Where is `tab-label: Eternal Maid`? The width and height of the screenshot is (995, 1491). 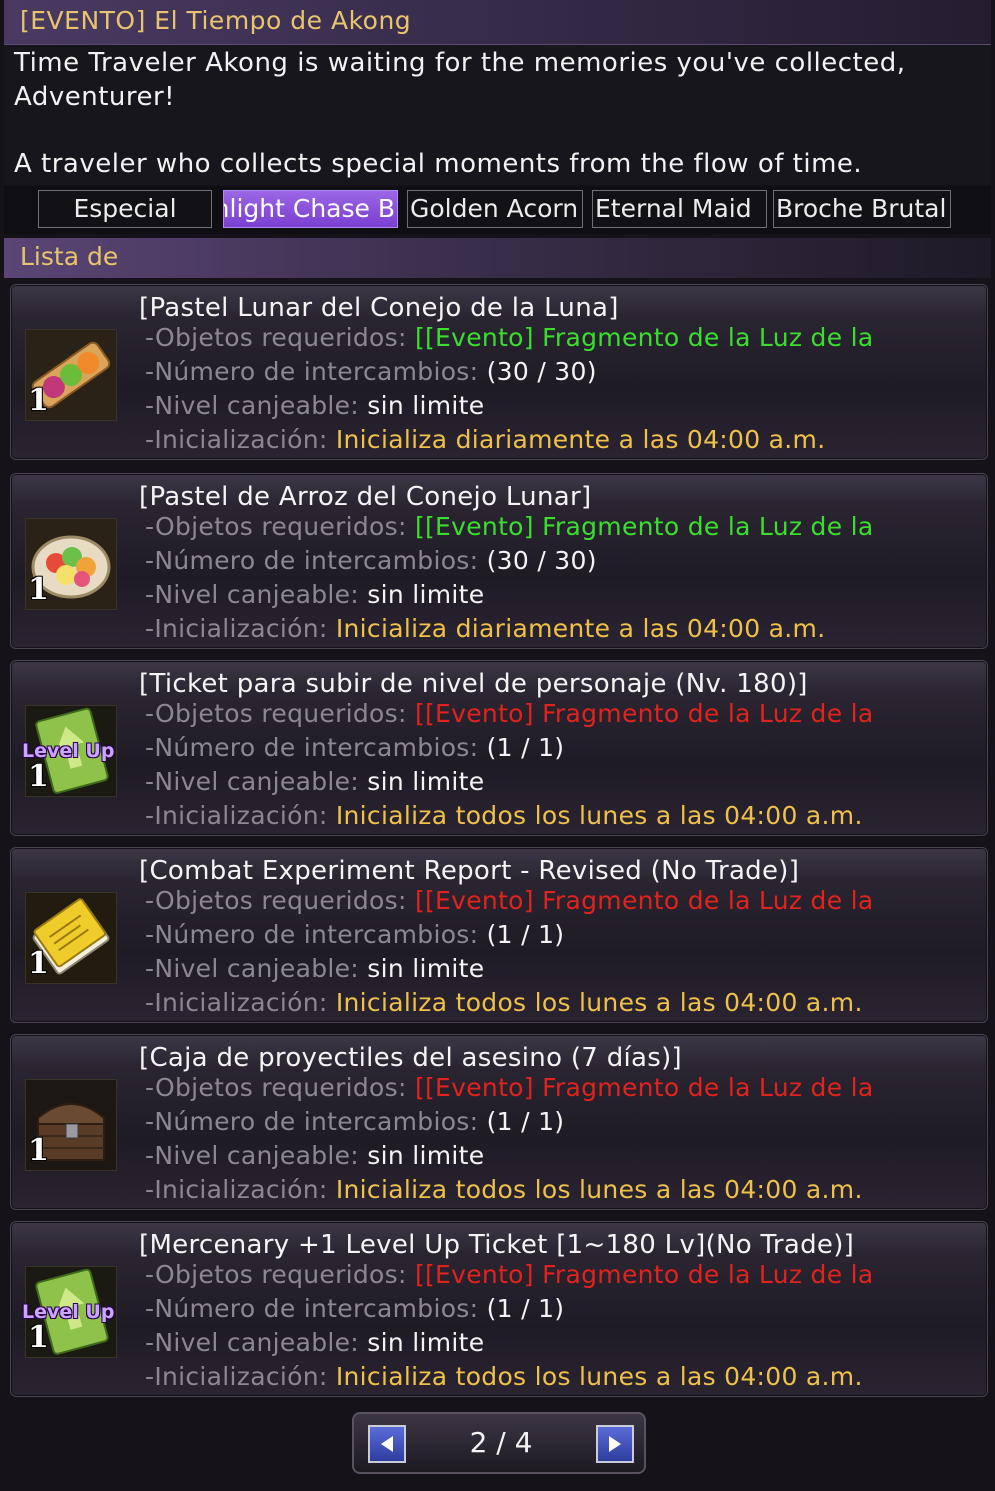
tab-label: Eternal Maid is located at coordinates (673, 208).